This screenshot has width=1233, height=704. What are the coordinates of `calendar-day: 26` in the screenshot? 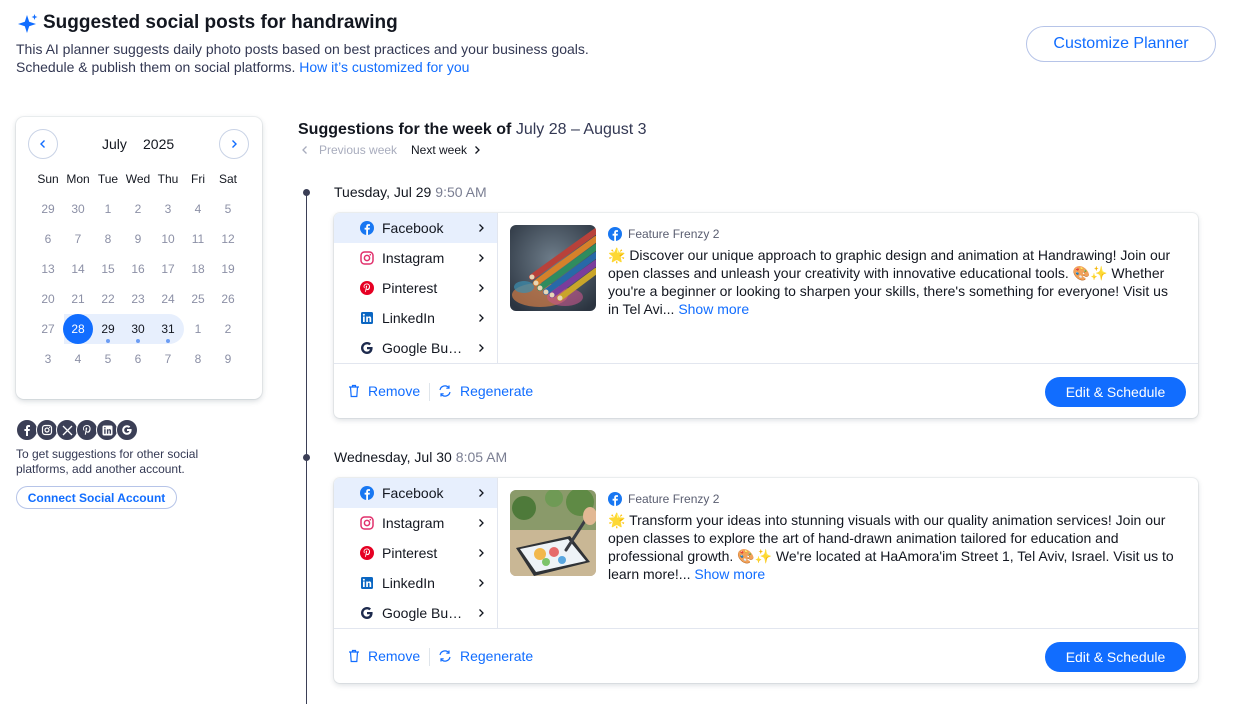 It's located at (228, 299).